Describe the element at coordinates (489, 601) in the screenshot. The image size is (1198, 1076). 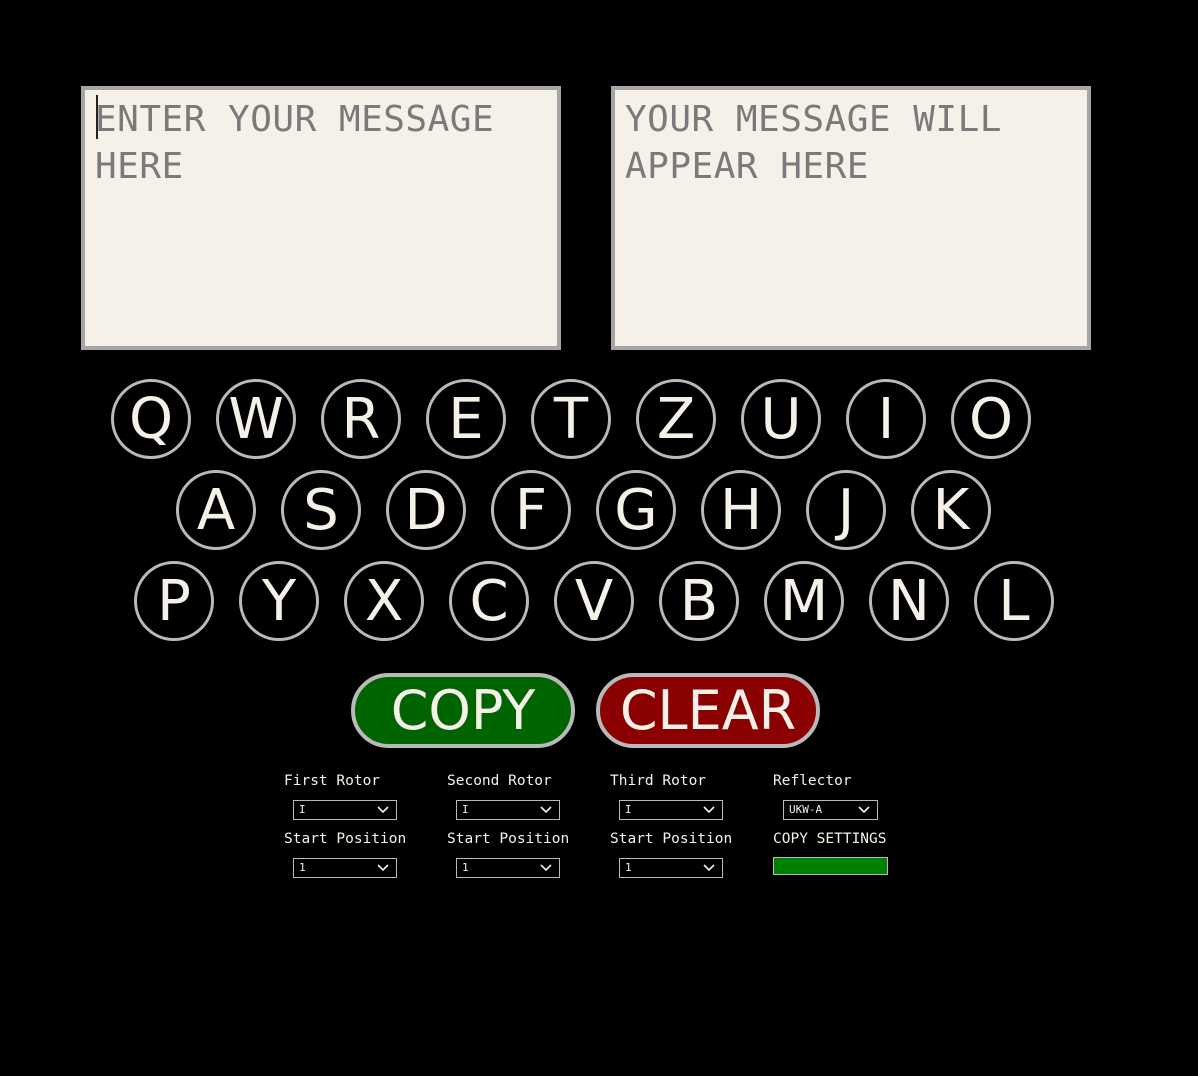
I see `key-button: C` at that location.